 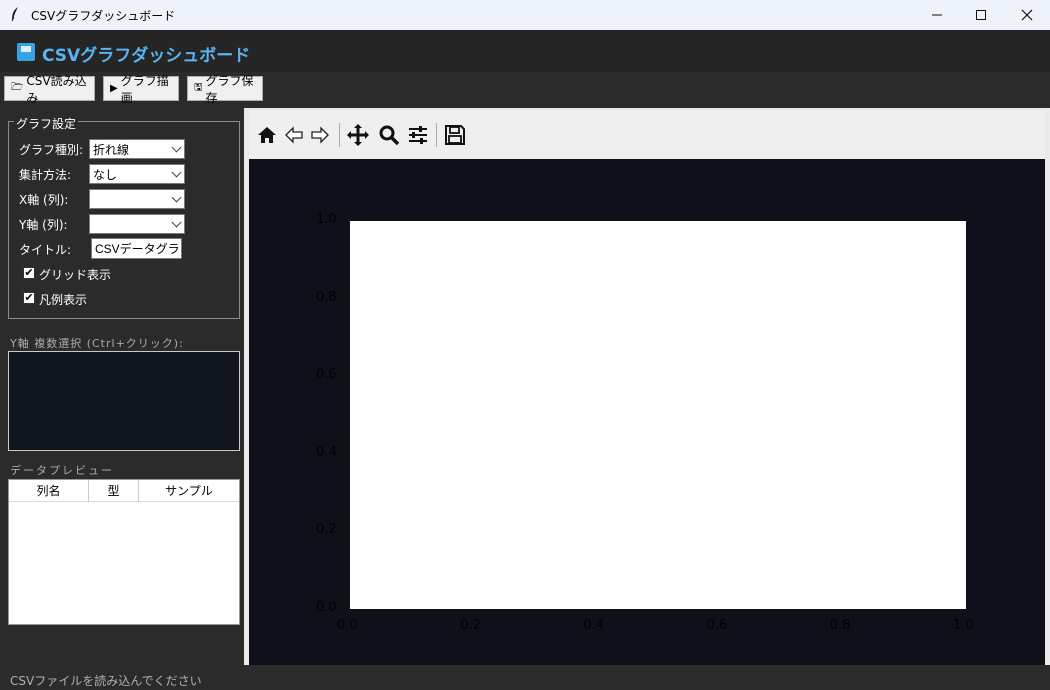 I want to click on zoom-icon, so click(x=389, y=135).